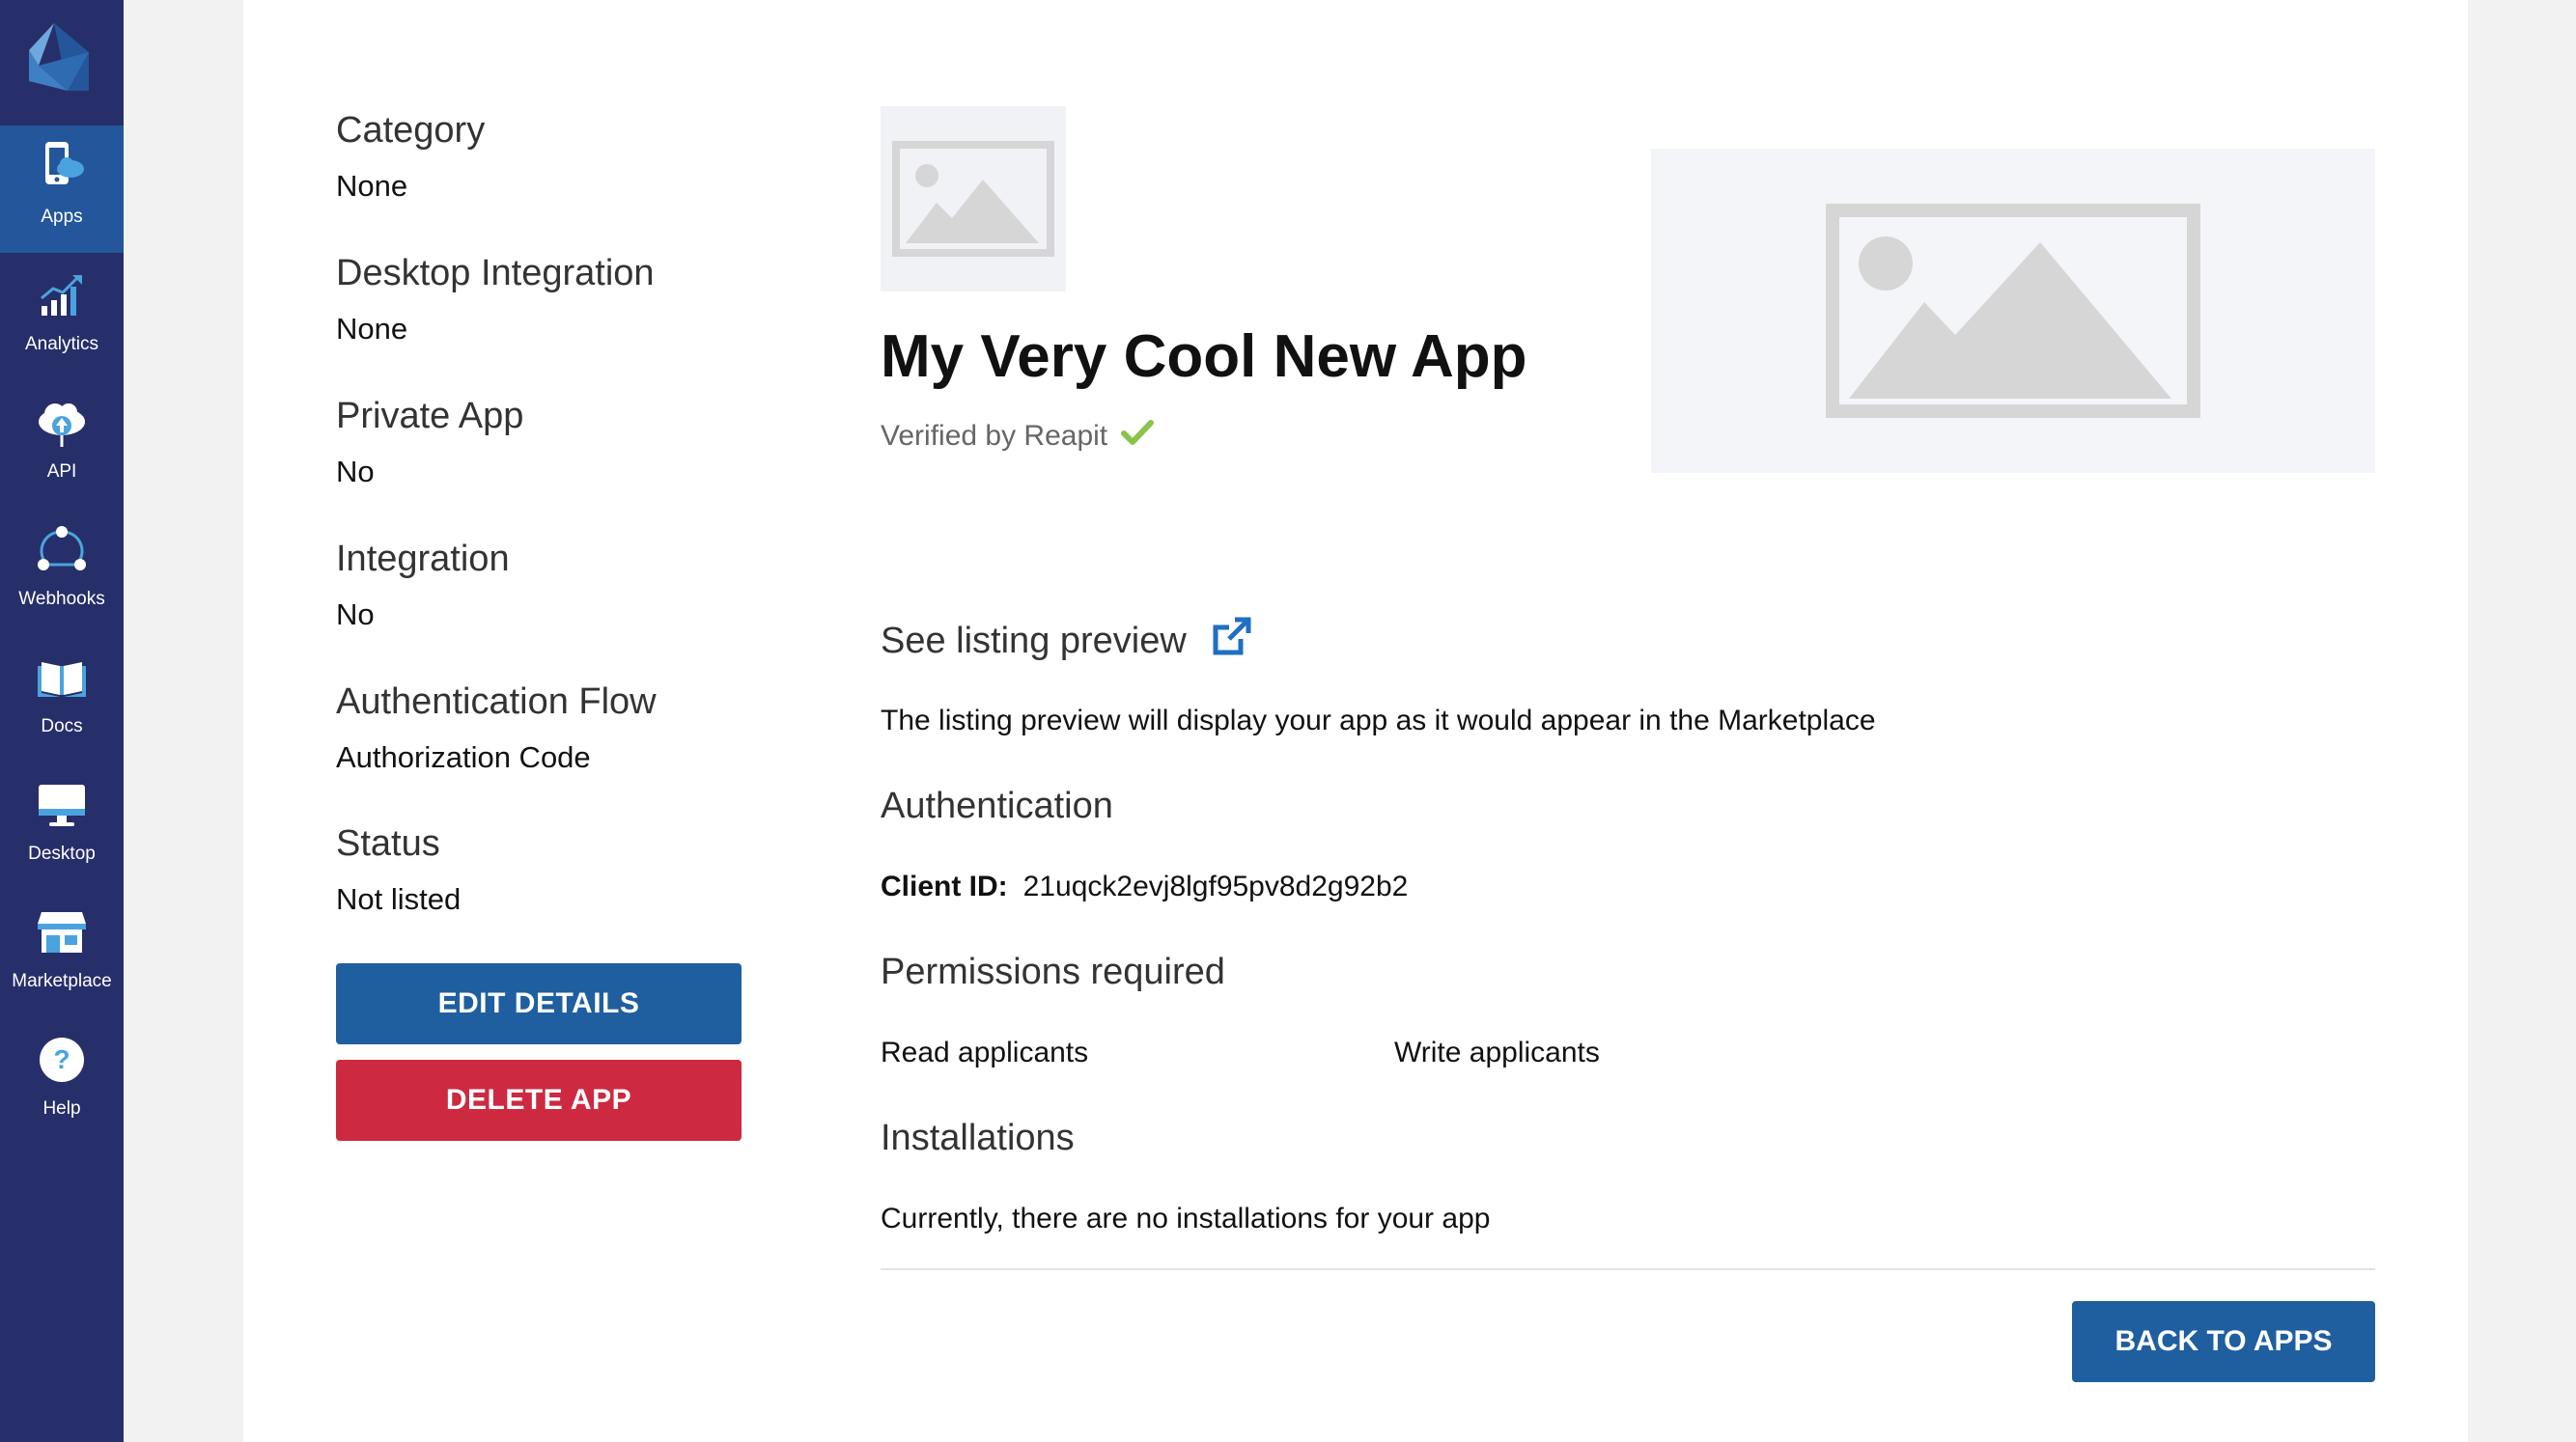 This screenshot has height=1442, width=2576. Describe the element at coordinates (978, 1138) in the screenshot. I see `installations-heading: Installations` at that location.